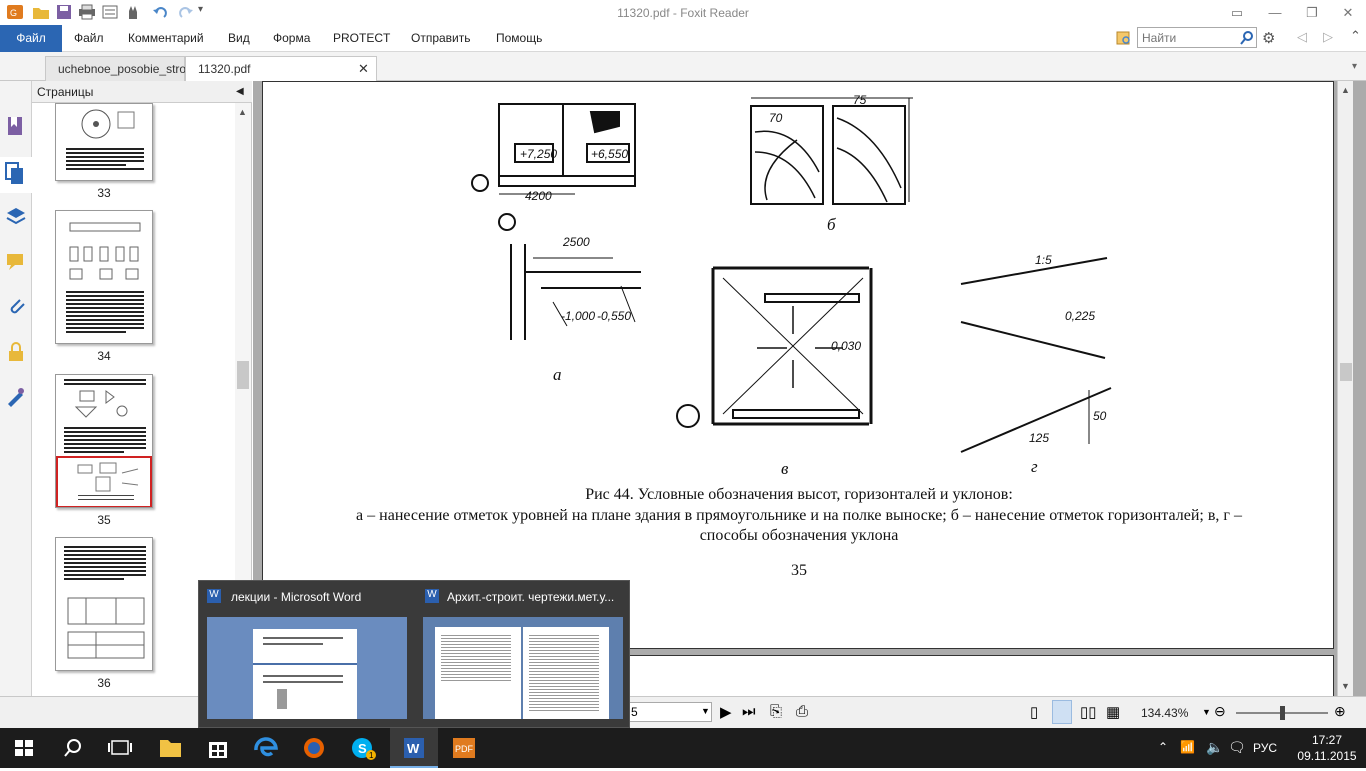 The height and width of the screenshot is (771, 1366). What do you see at coordinates (16, 396) in the screenshot?
I see `signature-icon` at bounding box center [16, 396].